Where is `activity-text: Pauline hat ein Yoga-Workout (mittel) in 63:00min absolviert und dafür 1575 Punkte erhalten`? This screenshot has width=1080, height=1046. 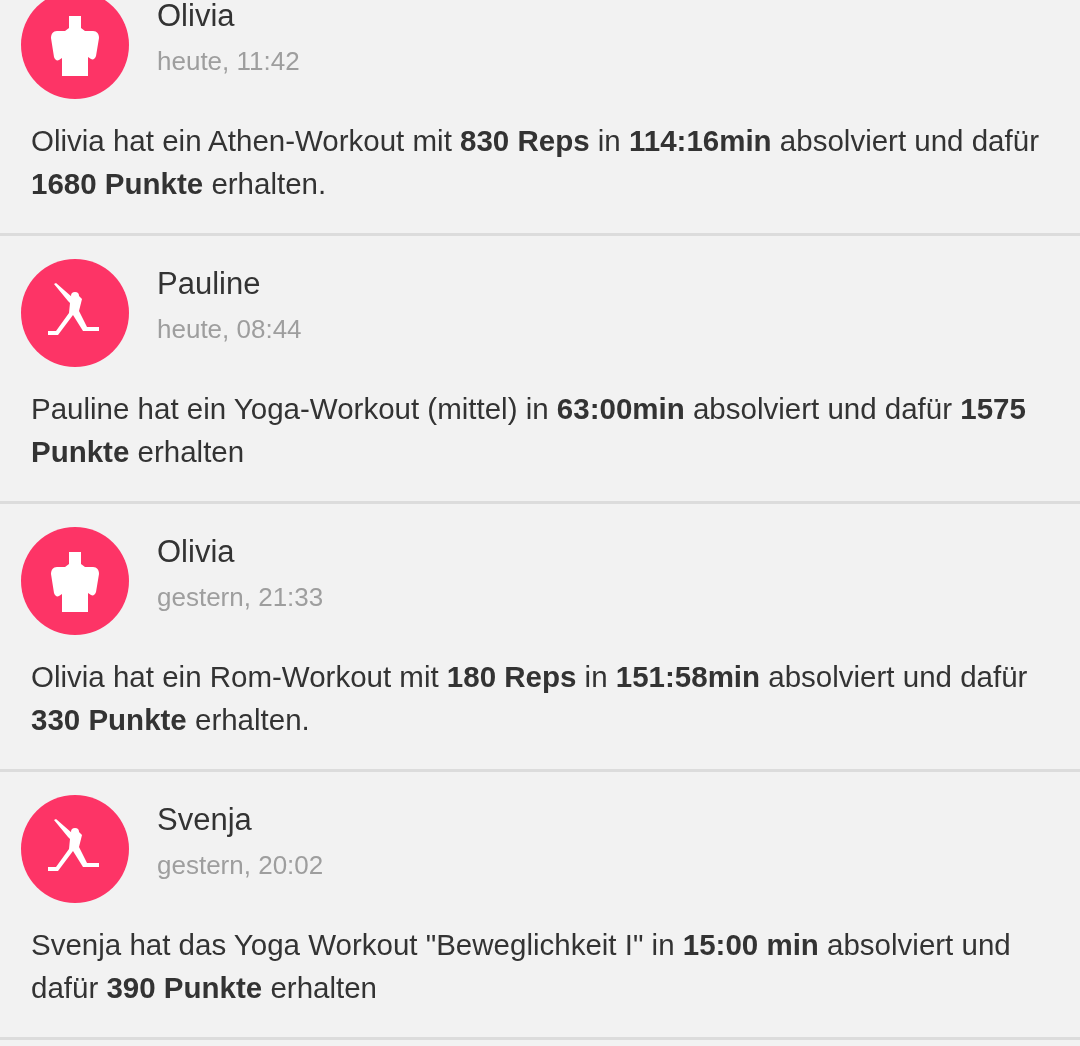
activity-text: Pauline hat ein Yoga-Workout (mittel) in 63:00min absolviert und dafür 1575 Punkte erhalten is located at coordinates (529, 430).